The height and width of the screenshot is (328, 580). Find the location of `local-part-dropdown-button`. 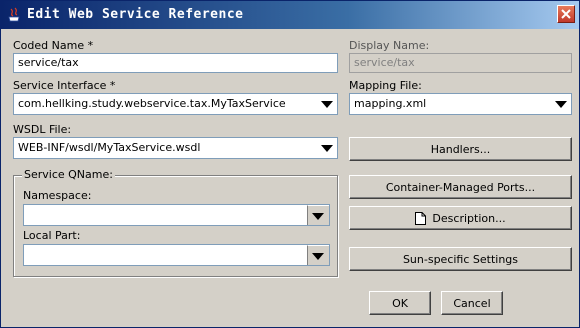

local-part-dropdown-button is located at coordinates (318, 255).